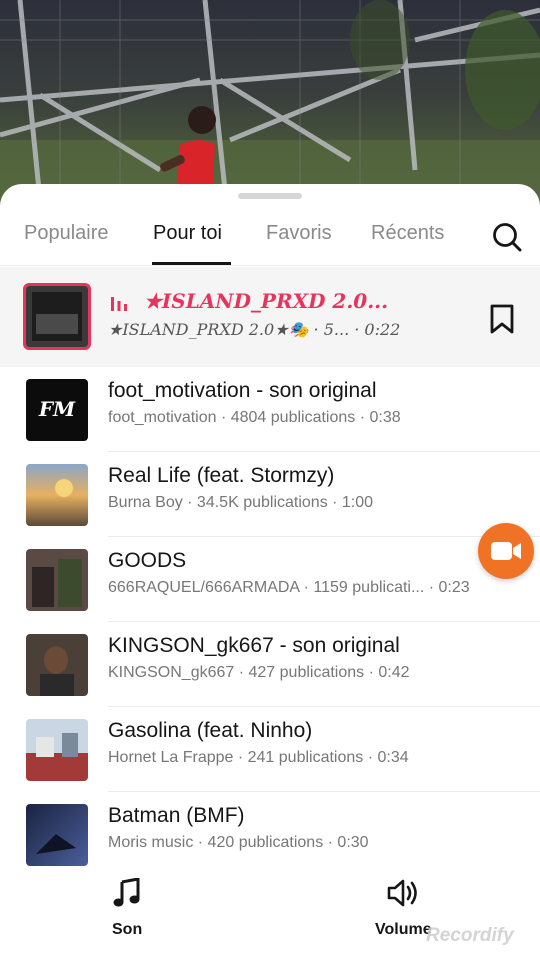  I want to click on sound-title: Batman (BMF), so click(176, 815).